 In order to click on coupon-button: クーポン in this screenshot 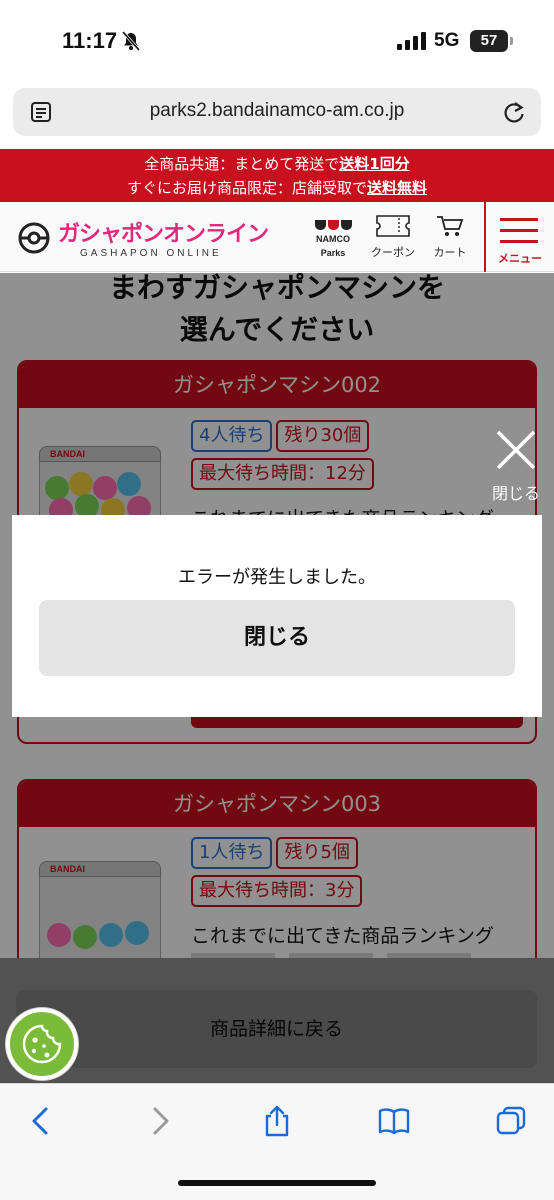, I will do `click(393, 237)`.